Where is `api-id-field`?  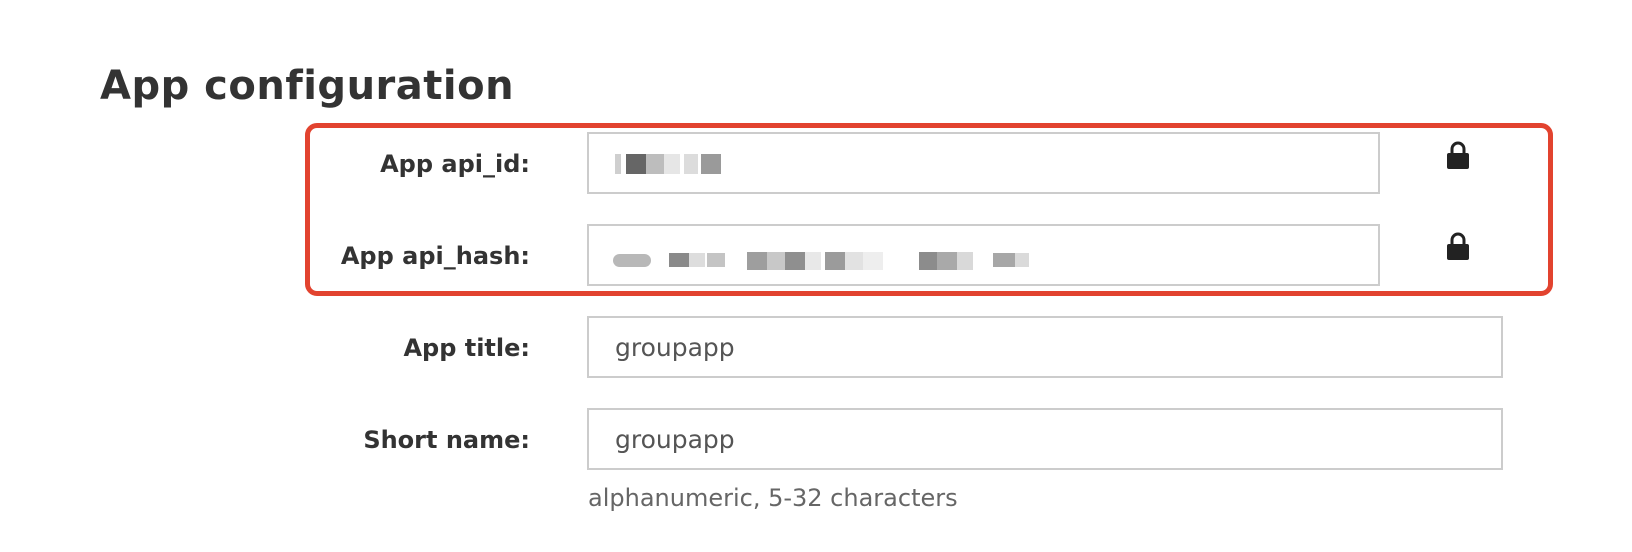
api-id-field is located at coordinates (983, 163).